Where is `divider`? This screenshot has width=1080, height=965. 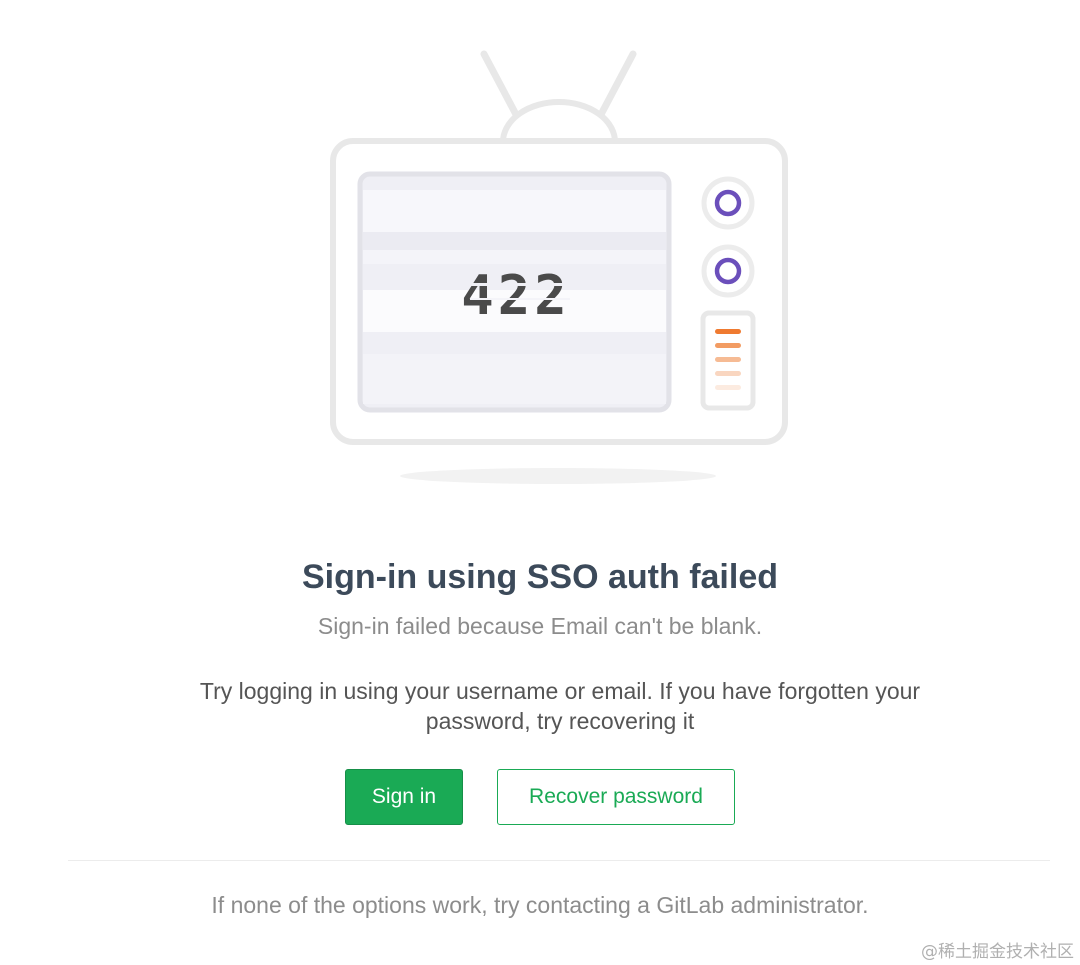 divider is located at coordinates (559, 860).